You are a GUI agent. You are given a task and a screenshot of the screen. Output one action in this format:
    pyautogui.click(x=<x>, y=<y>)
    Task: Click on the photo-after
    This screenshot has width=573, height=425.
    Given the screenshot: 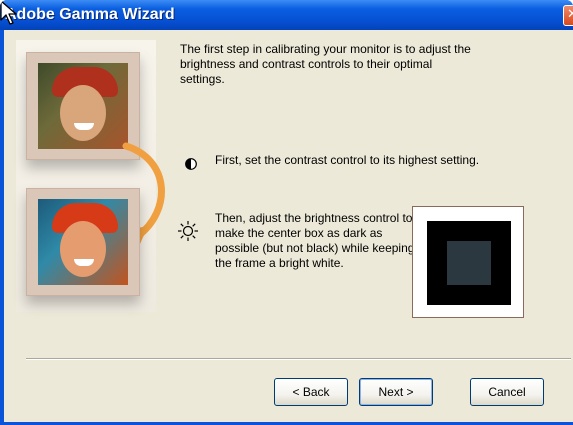 What is the action you would take?
    pyautogui.click(x=83, y=242)
    